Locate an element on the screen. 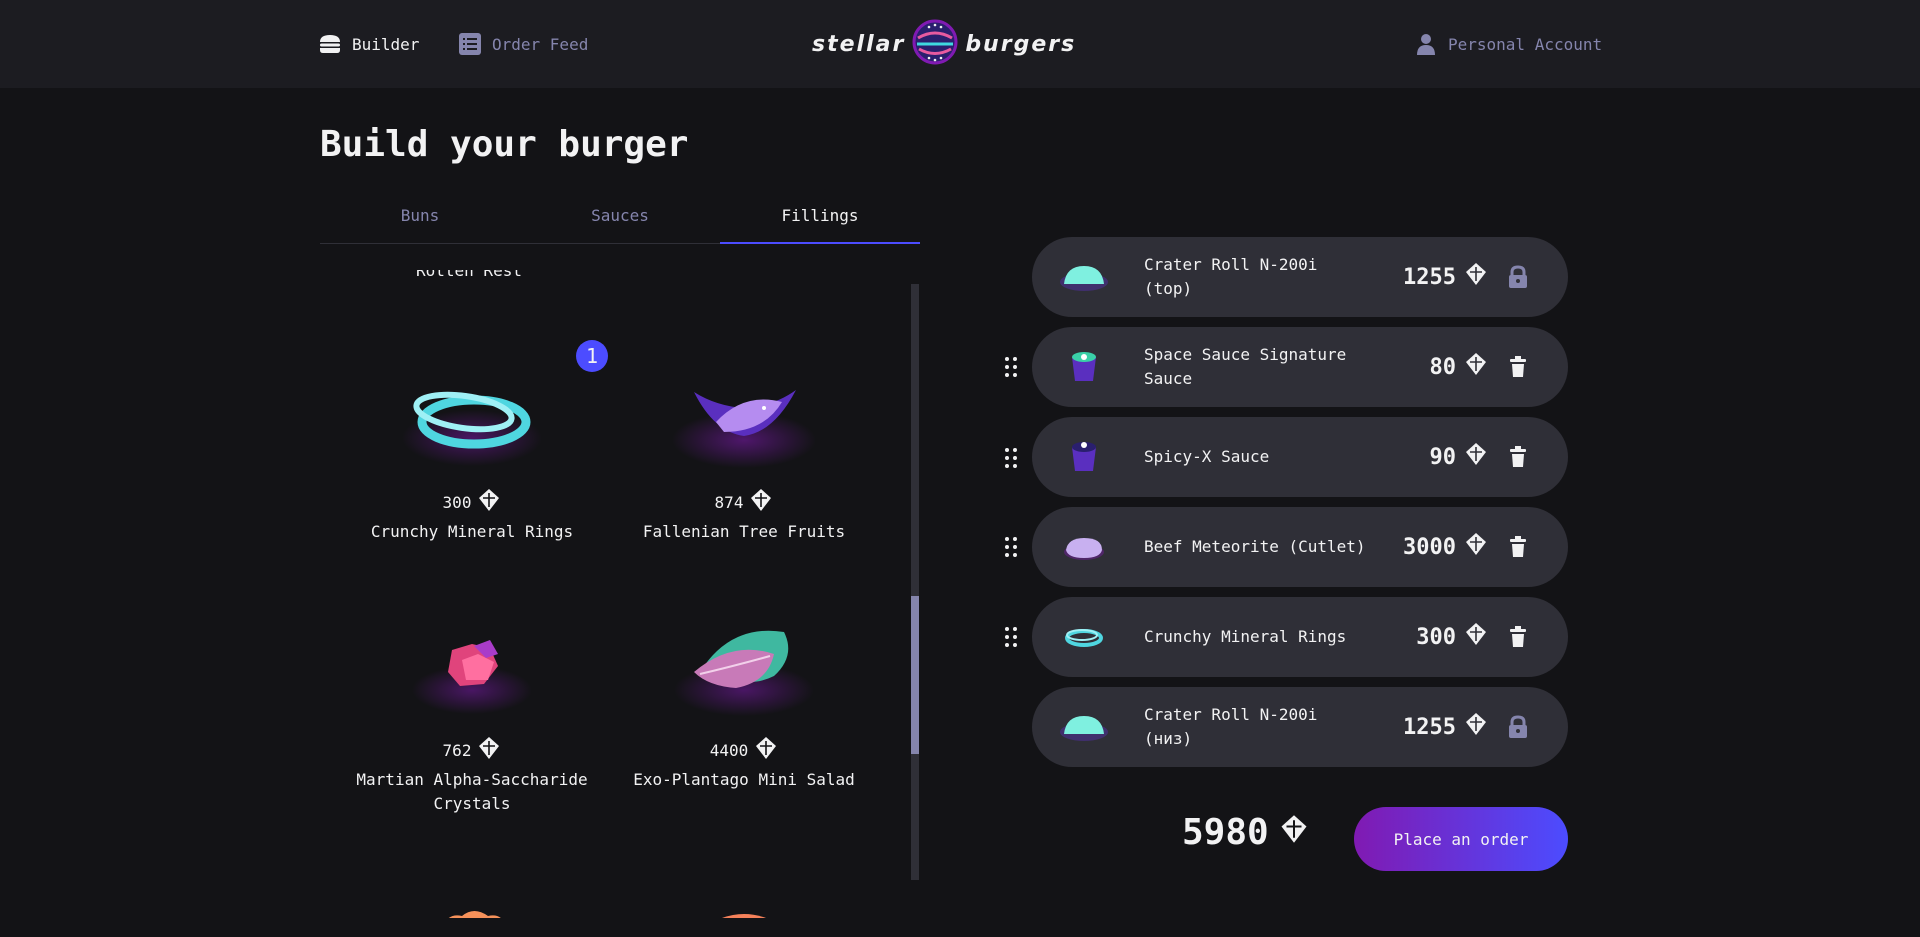  nav-builder: Builder is located at coordinates (368, 44).